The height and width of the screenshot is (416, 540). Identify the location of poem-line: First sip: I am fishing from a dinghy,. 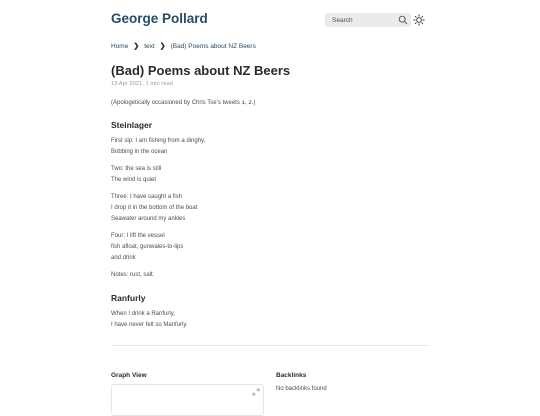
(158, 141).